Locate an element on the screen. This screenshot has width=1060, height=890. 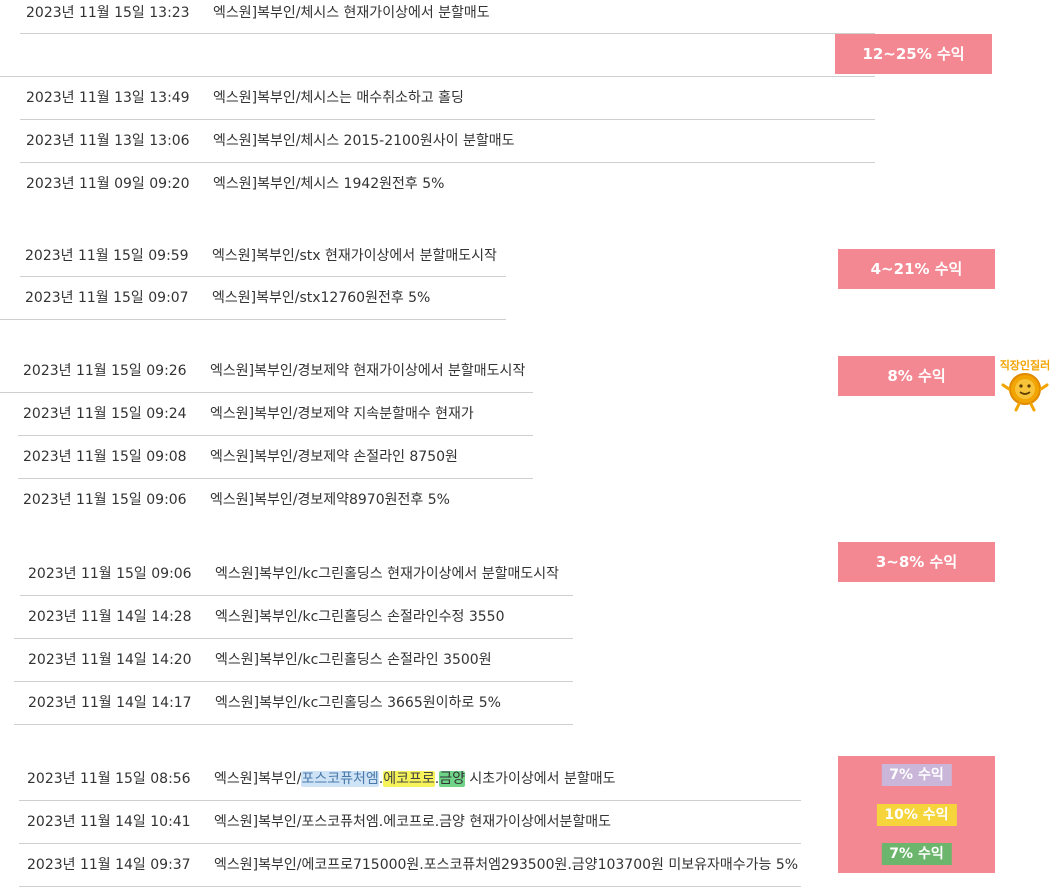
sticker-emoticon: 직장인질러 is located at coordinates (1025, 384).